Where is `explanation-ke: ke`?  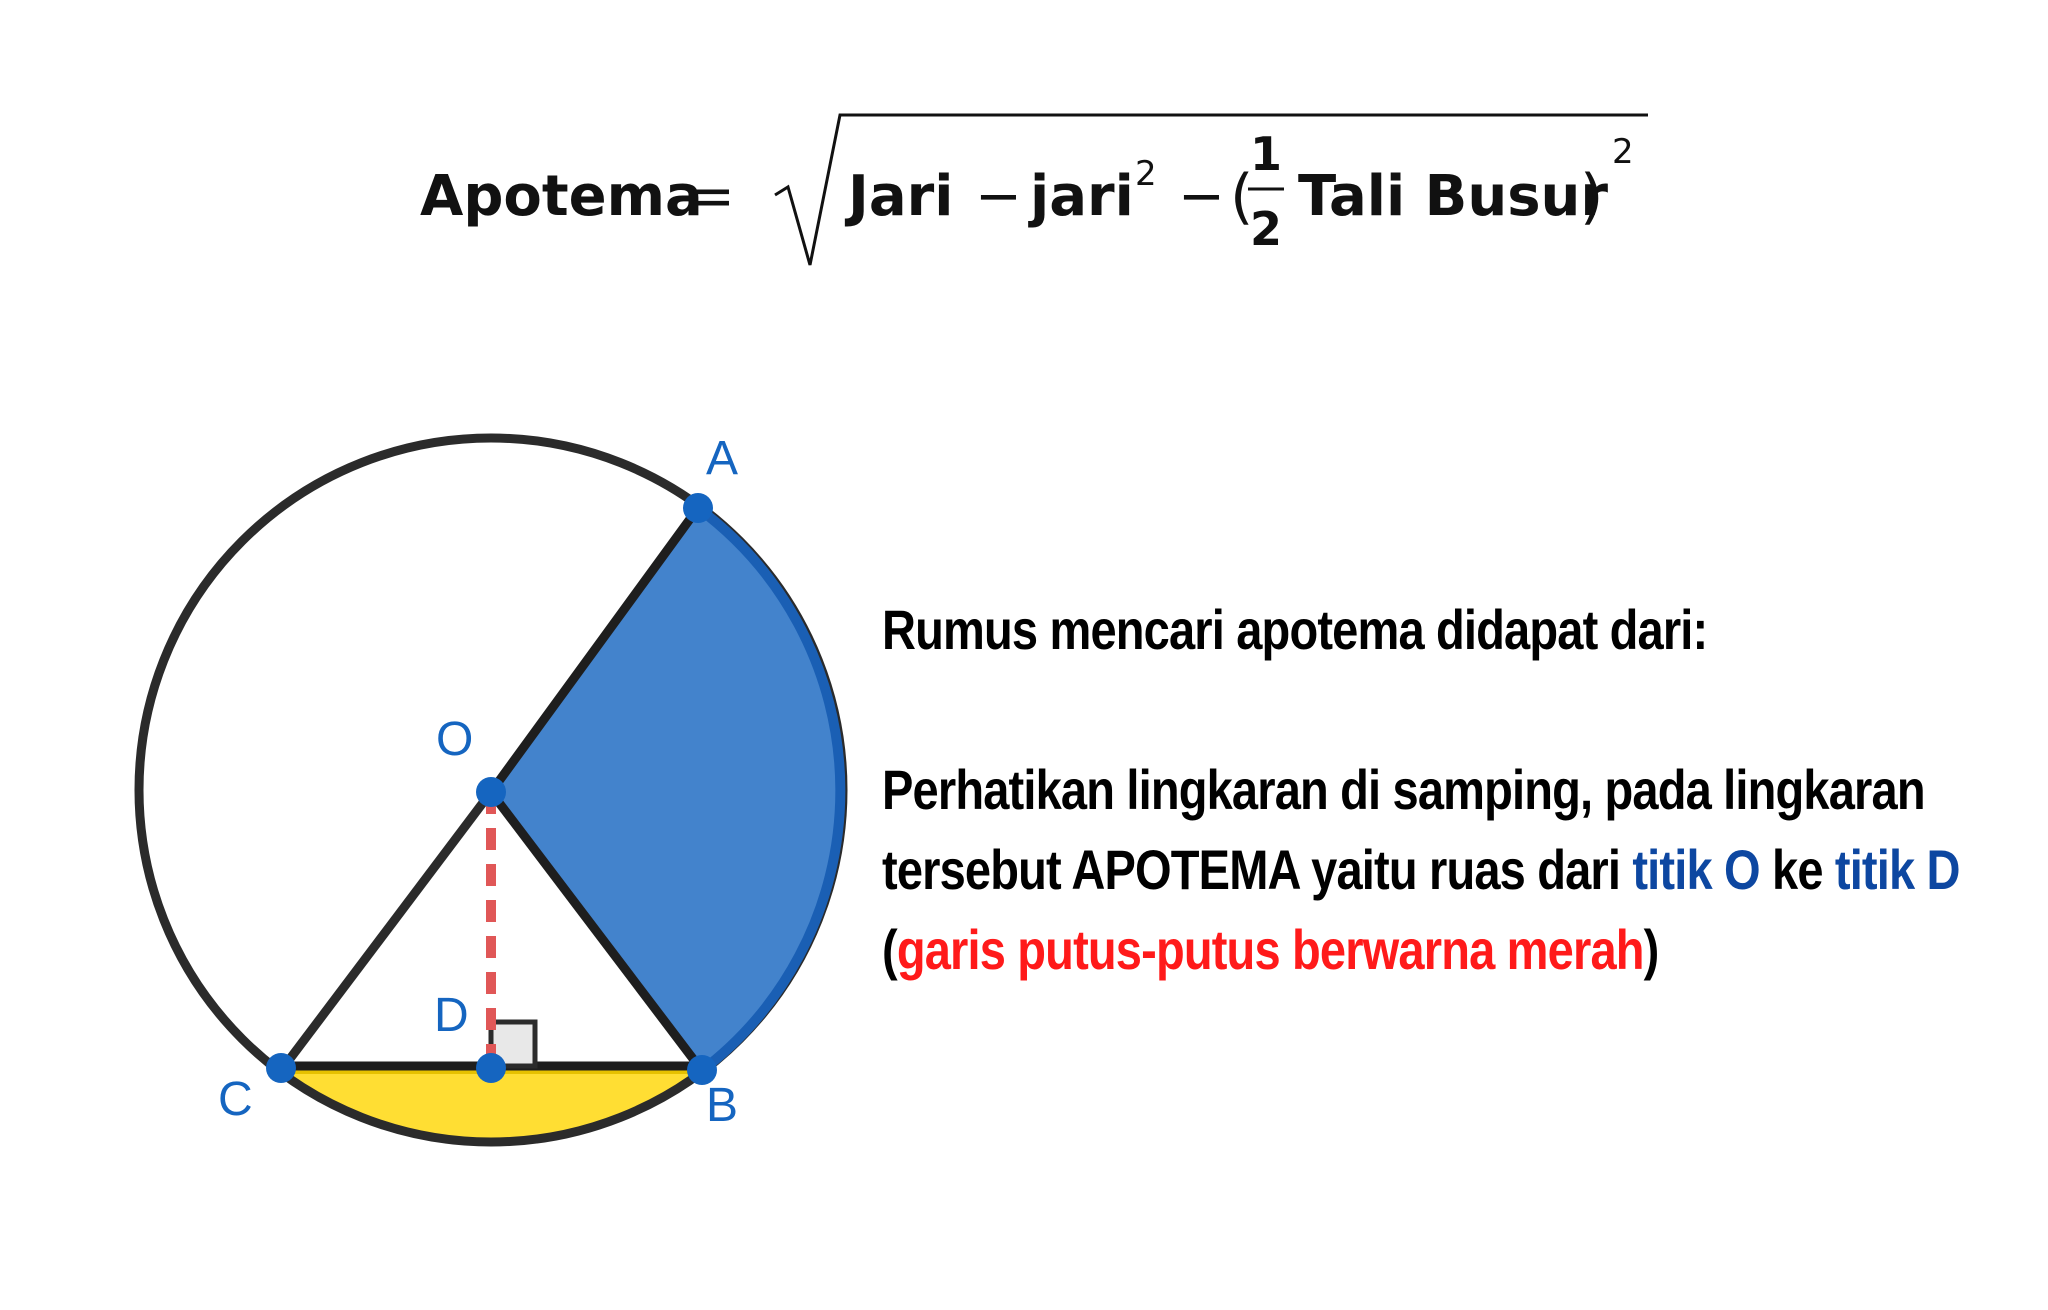
explanation-ke: ke is located at coordinates (1797, 869).